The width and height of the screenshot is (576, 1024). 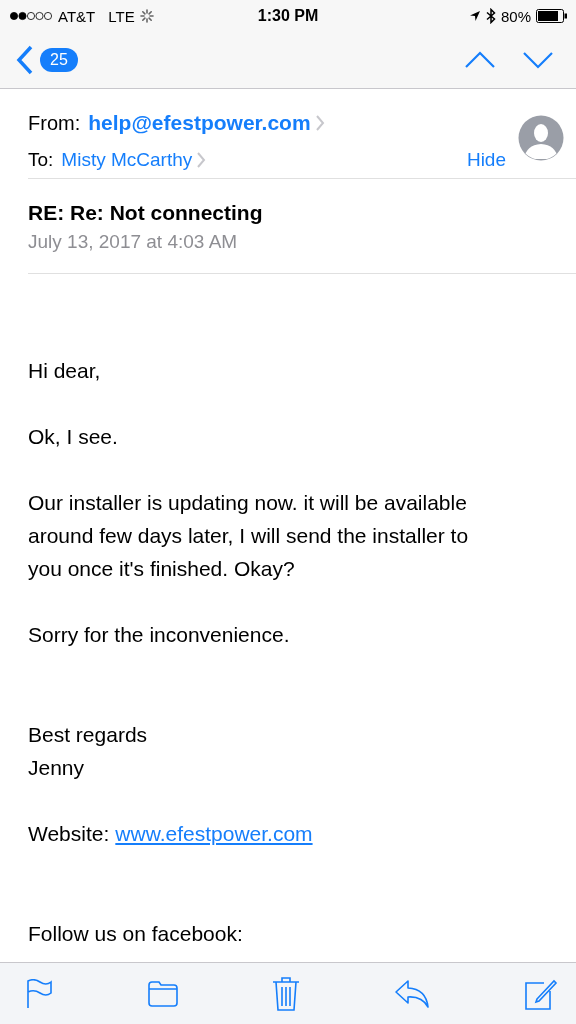 What do you see at coordinates (486, 160) in the screenshot?
I see `hide-link: Hide` at bounding box center [486, 160].